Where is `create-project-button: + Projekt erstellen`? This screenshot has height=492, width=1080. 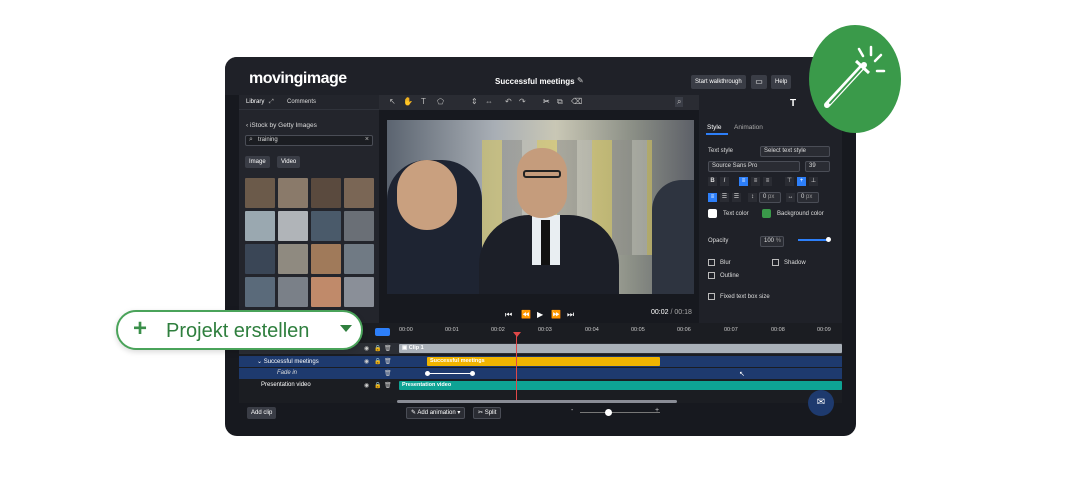 create-project-button: + Projekt erstellen is located at coordinates (239, 330).